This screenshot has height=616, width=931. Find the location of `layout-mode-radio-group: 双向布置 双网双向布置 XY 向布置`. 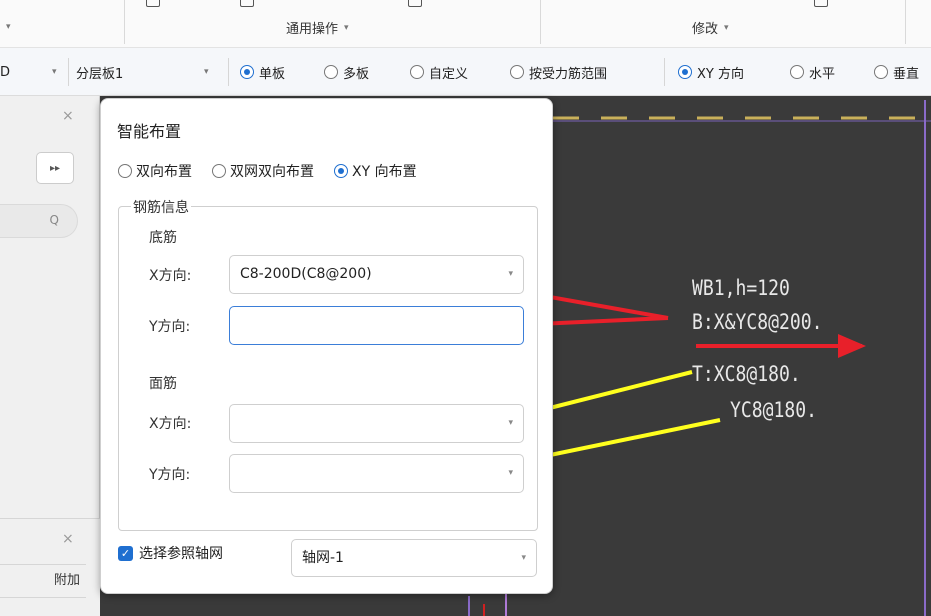

layout-mode-radio-group: 双向布置 双网双向布置 XY 向布置 is located at coordinates (267, 171).